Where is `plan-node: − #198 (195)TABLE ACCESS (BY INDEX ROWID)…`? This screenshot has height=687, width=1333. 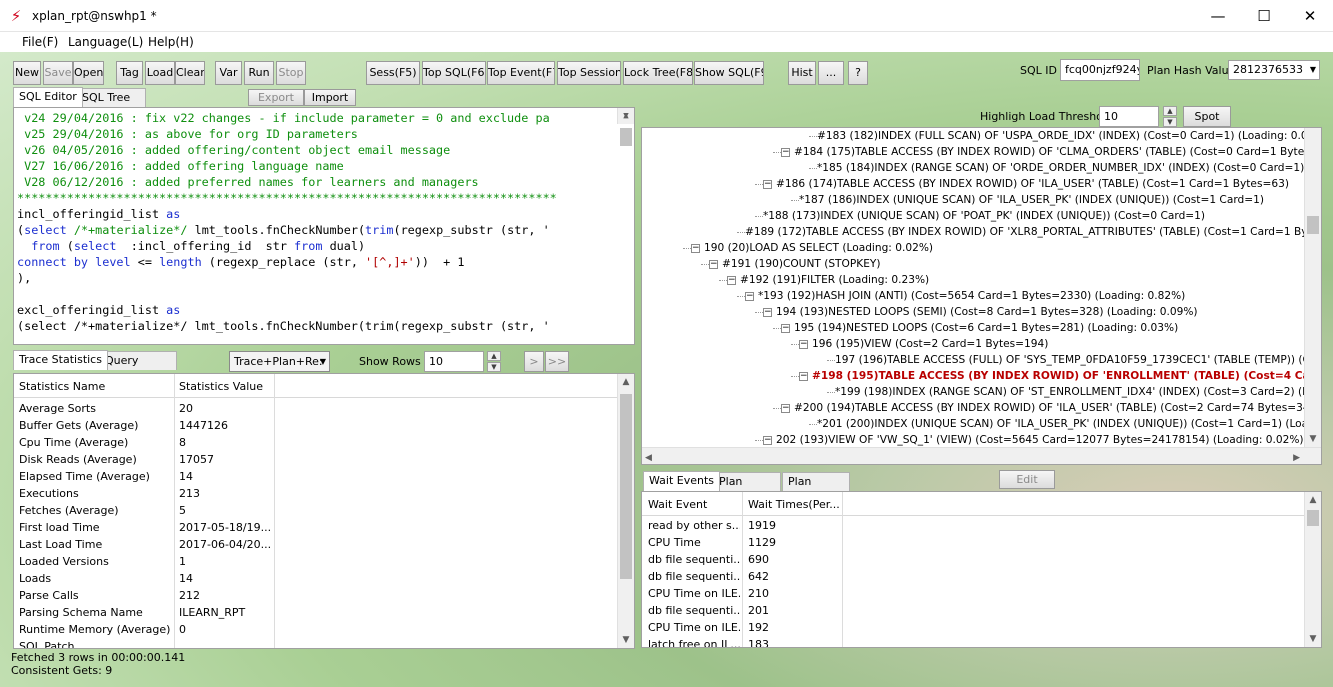 plan-node: − #198 (195)TABLE ACCESS (BY INDEX ROWID)… is located at coordinates (1060, 376).